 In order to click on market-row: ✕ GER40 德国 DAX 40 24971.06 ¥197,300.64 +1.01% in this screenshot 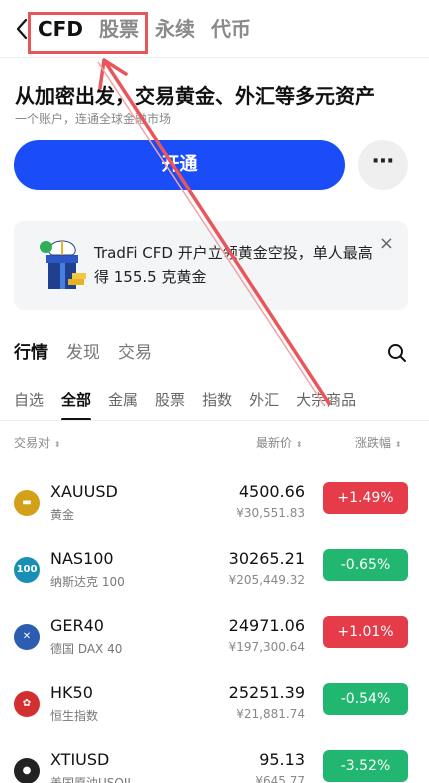, I will do `click(214, 642)`.